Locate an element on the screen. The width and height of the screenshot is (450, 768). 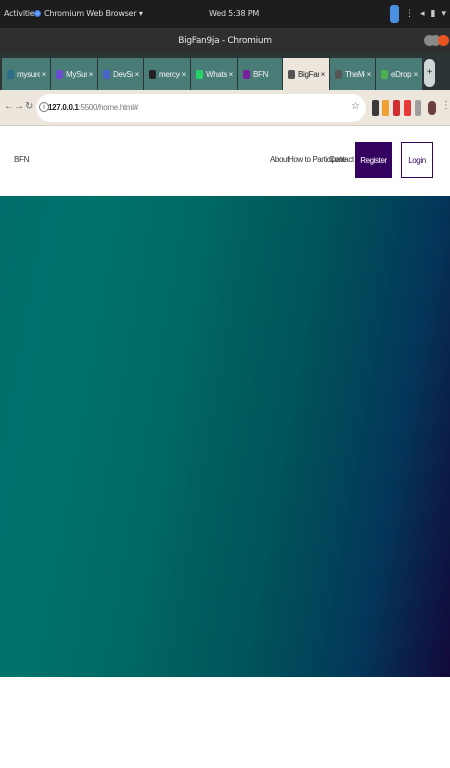
tab-label: mercyg/Bi is located at coordinates (169, 74).